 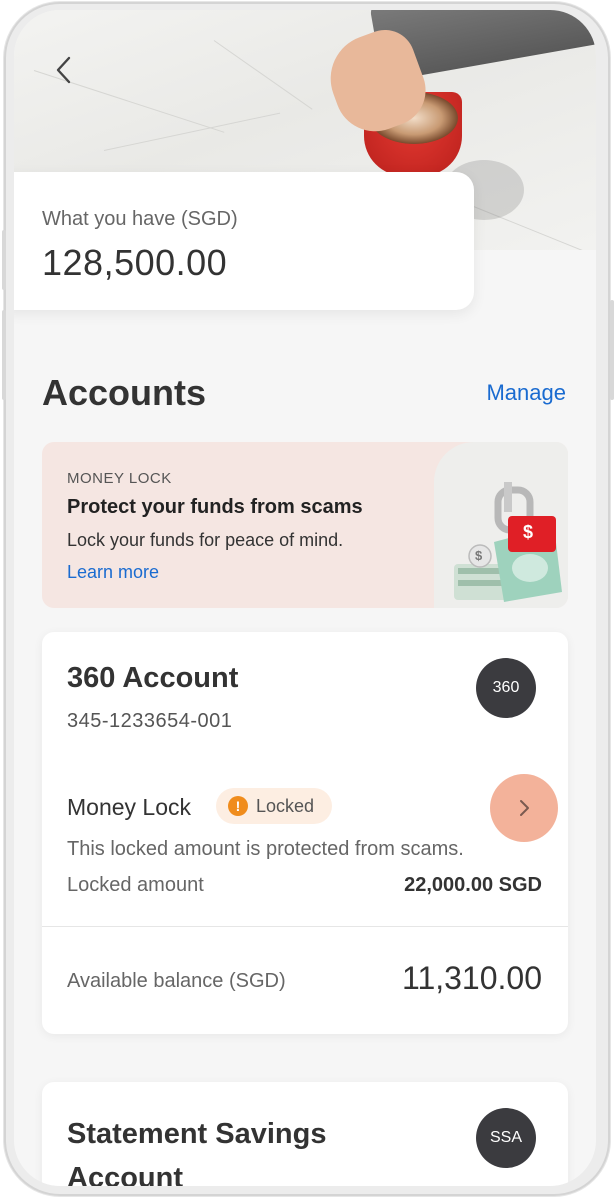 I want to click on account-name: 360 Account, so click(x=153, y=678).